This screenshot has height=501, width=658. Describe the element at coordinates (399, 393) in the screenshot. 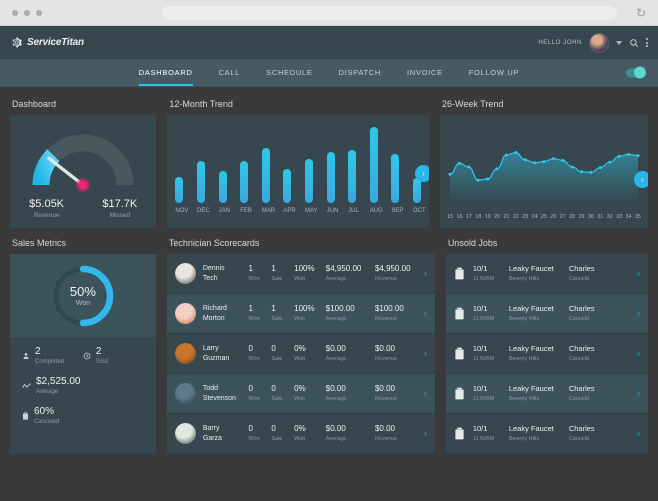

I see `technician-revenue: $0.00 Revenue` at that location.